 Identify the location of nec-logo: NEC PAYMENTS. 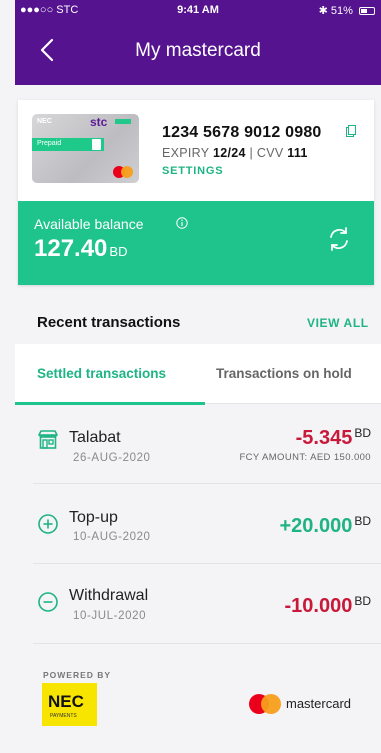
(69, 704).